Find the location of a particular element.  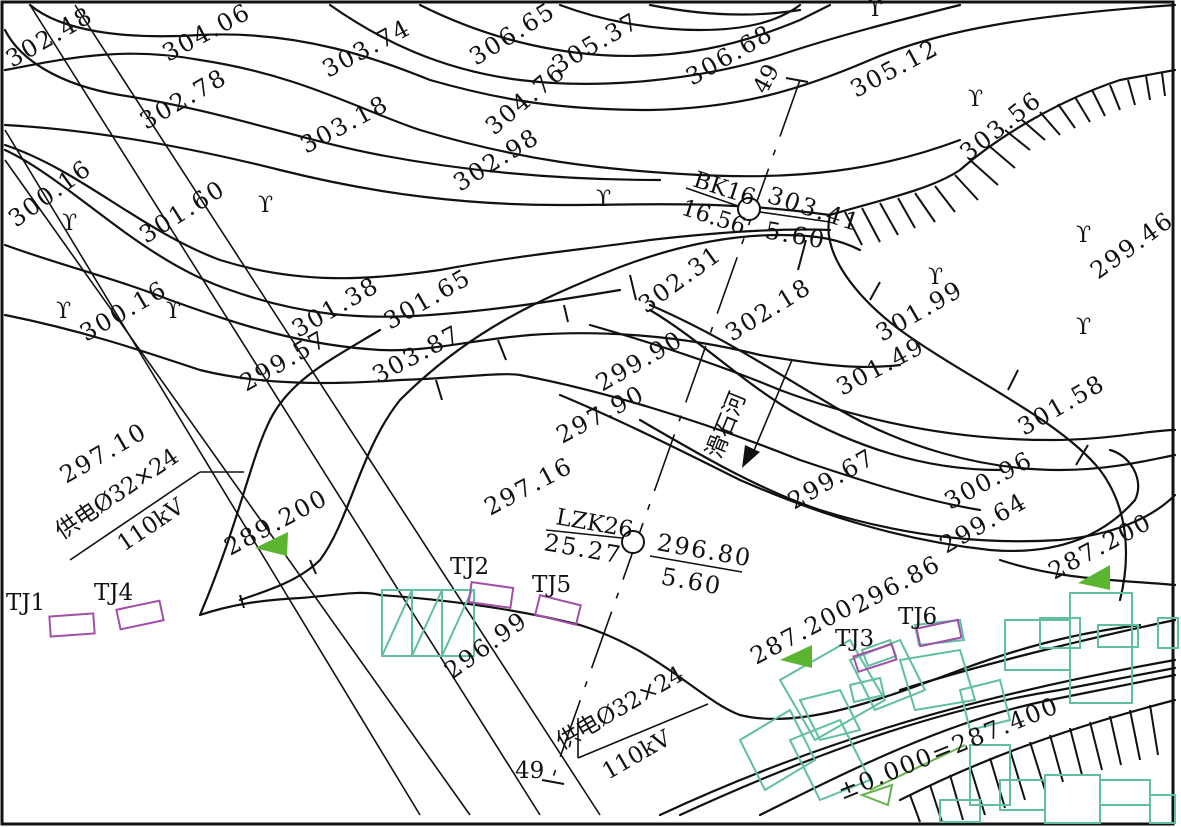

foundation-label-tj3: TJ3 is located at coordinates (854, 639).